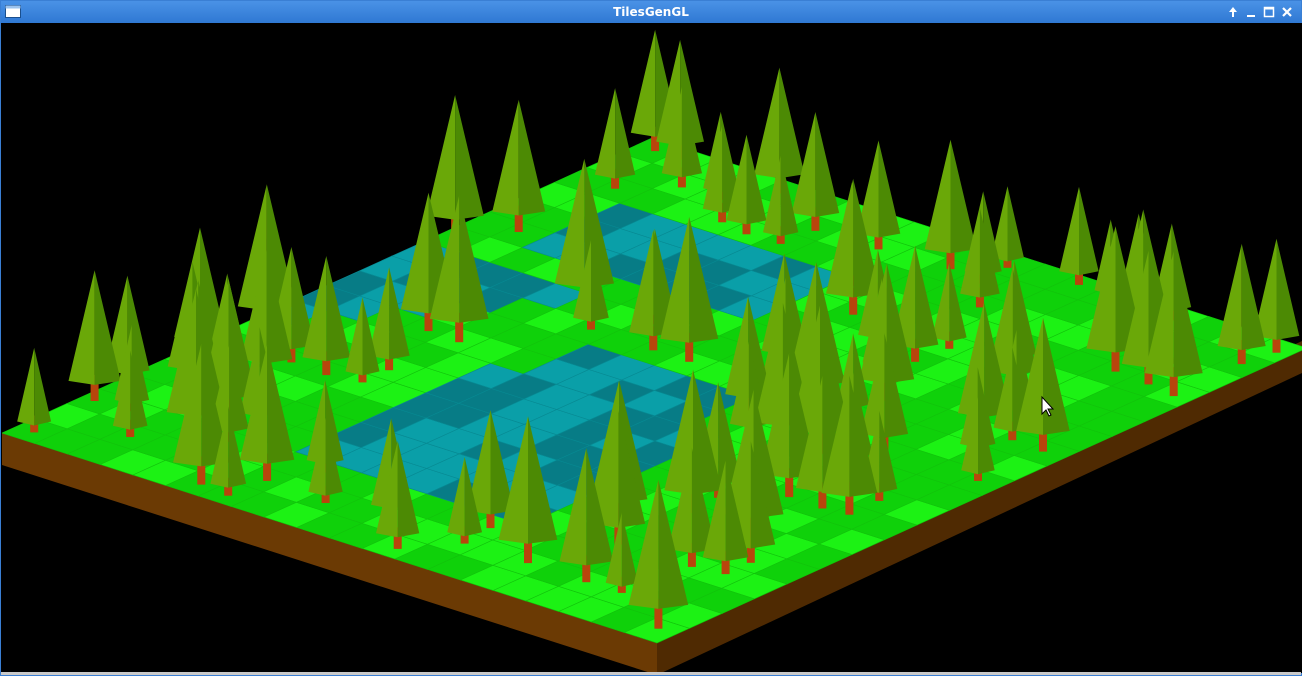 The image size is (1302, 676). What do you see at coordinates (1287, 12) in the screenshot?
I see `close-icon` at bounding box center [1287, 12].